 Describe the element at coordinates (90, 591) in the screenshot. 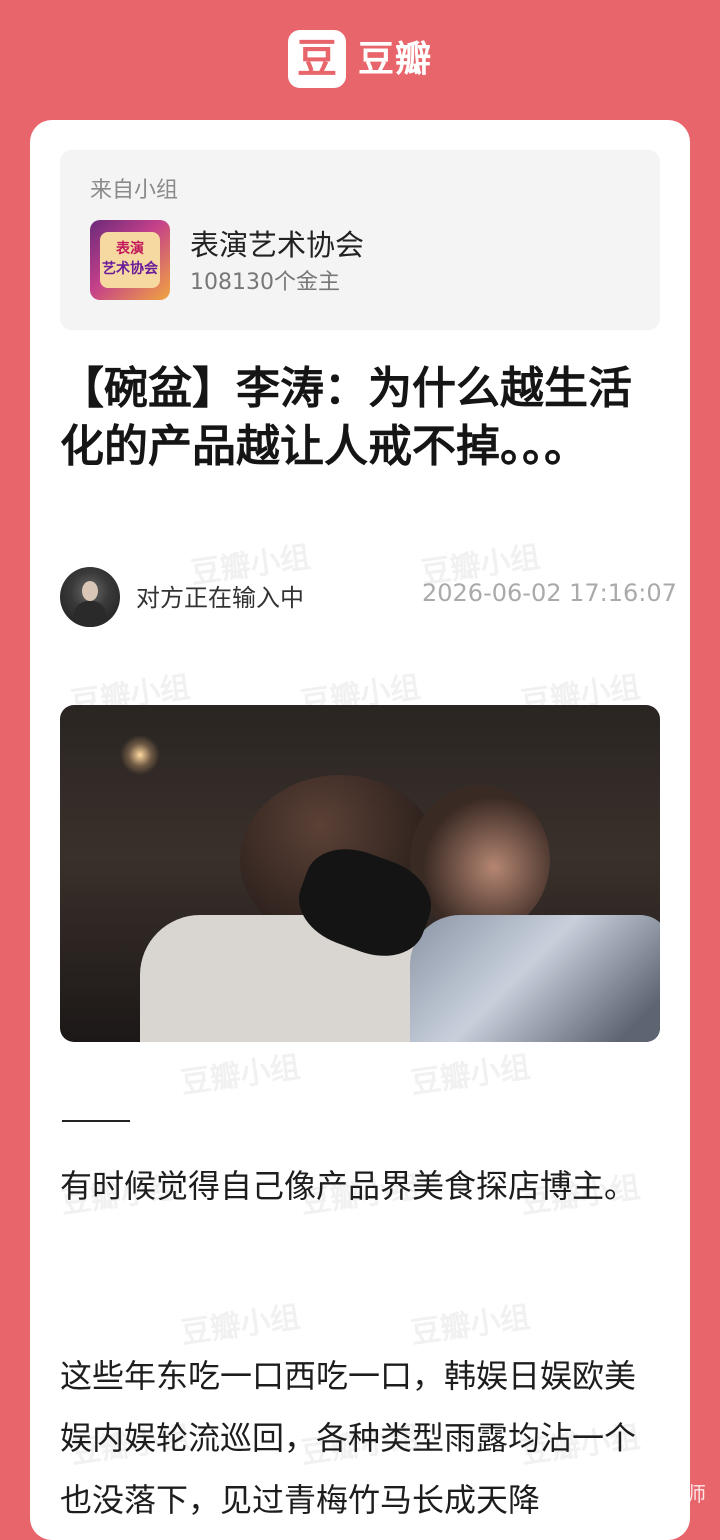

I see `avatar-face` at that location.